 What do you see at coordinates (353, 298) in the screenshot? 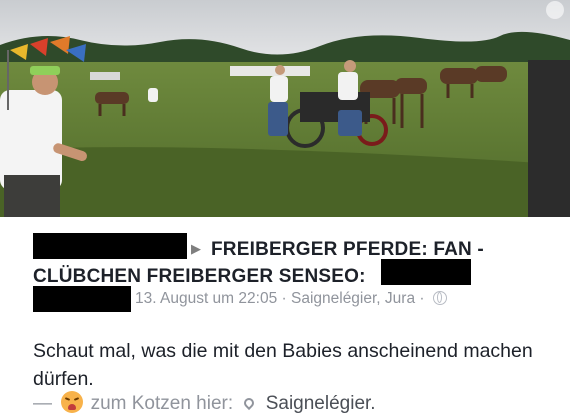
I see `post-location: Saignelégier, Jura` at bounding box center [353, 298].